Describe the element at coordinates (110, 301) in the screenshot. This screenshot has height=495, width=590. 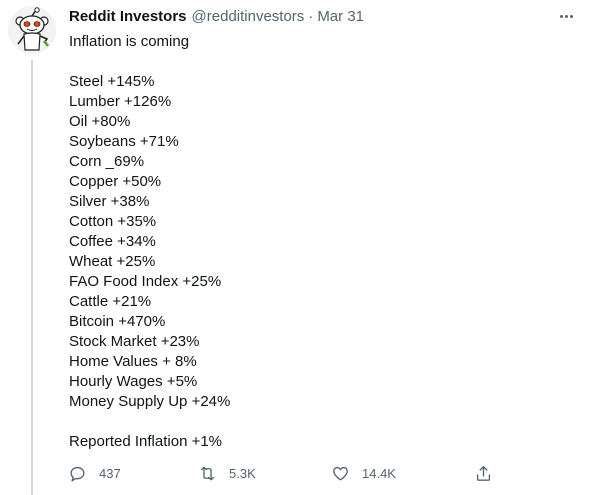
I see `tweet-line: Cattle +21%` at that location.